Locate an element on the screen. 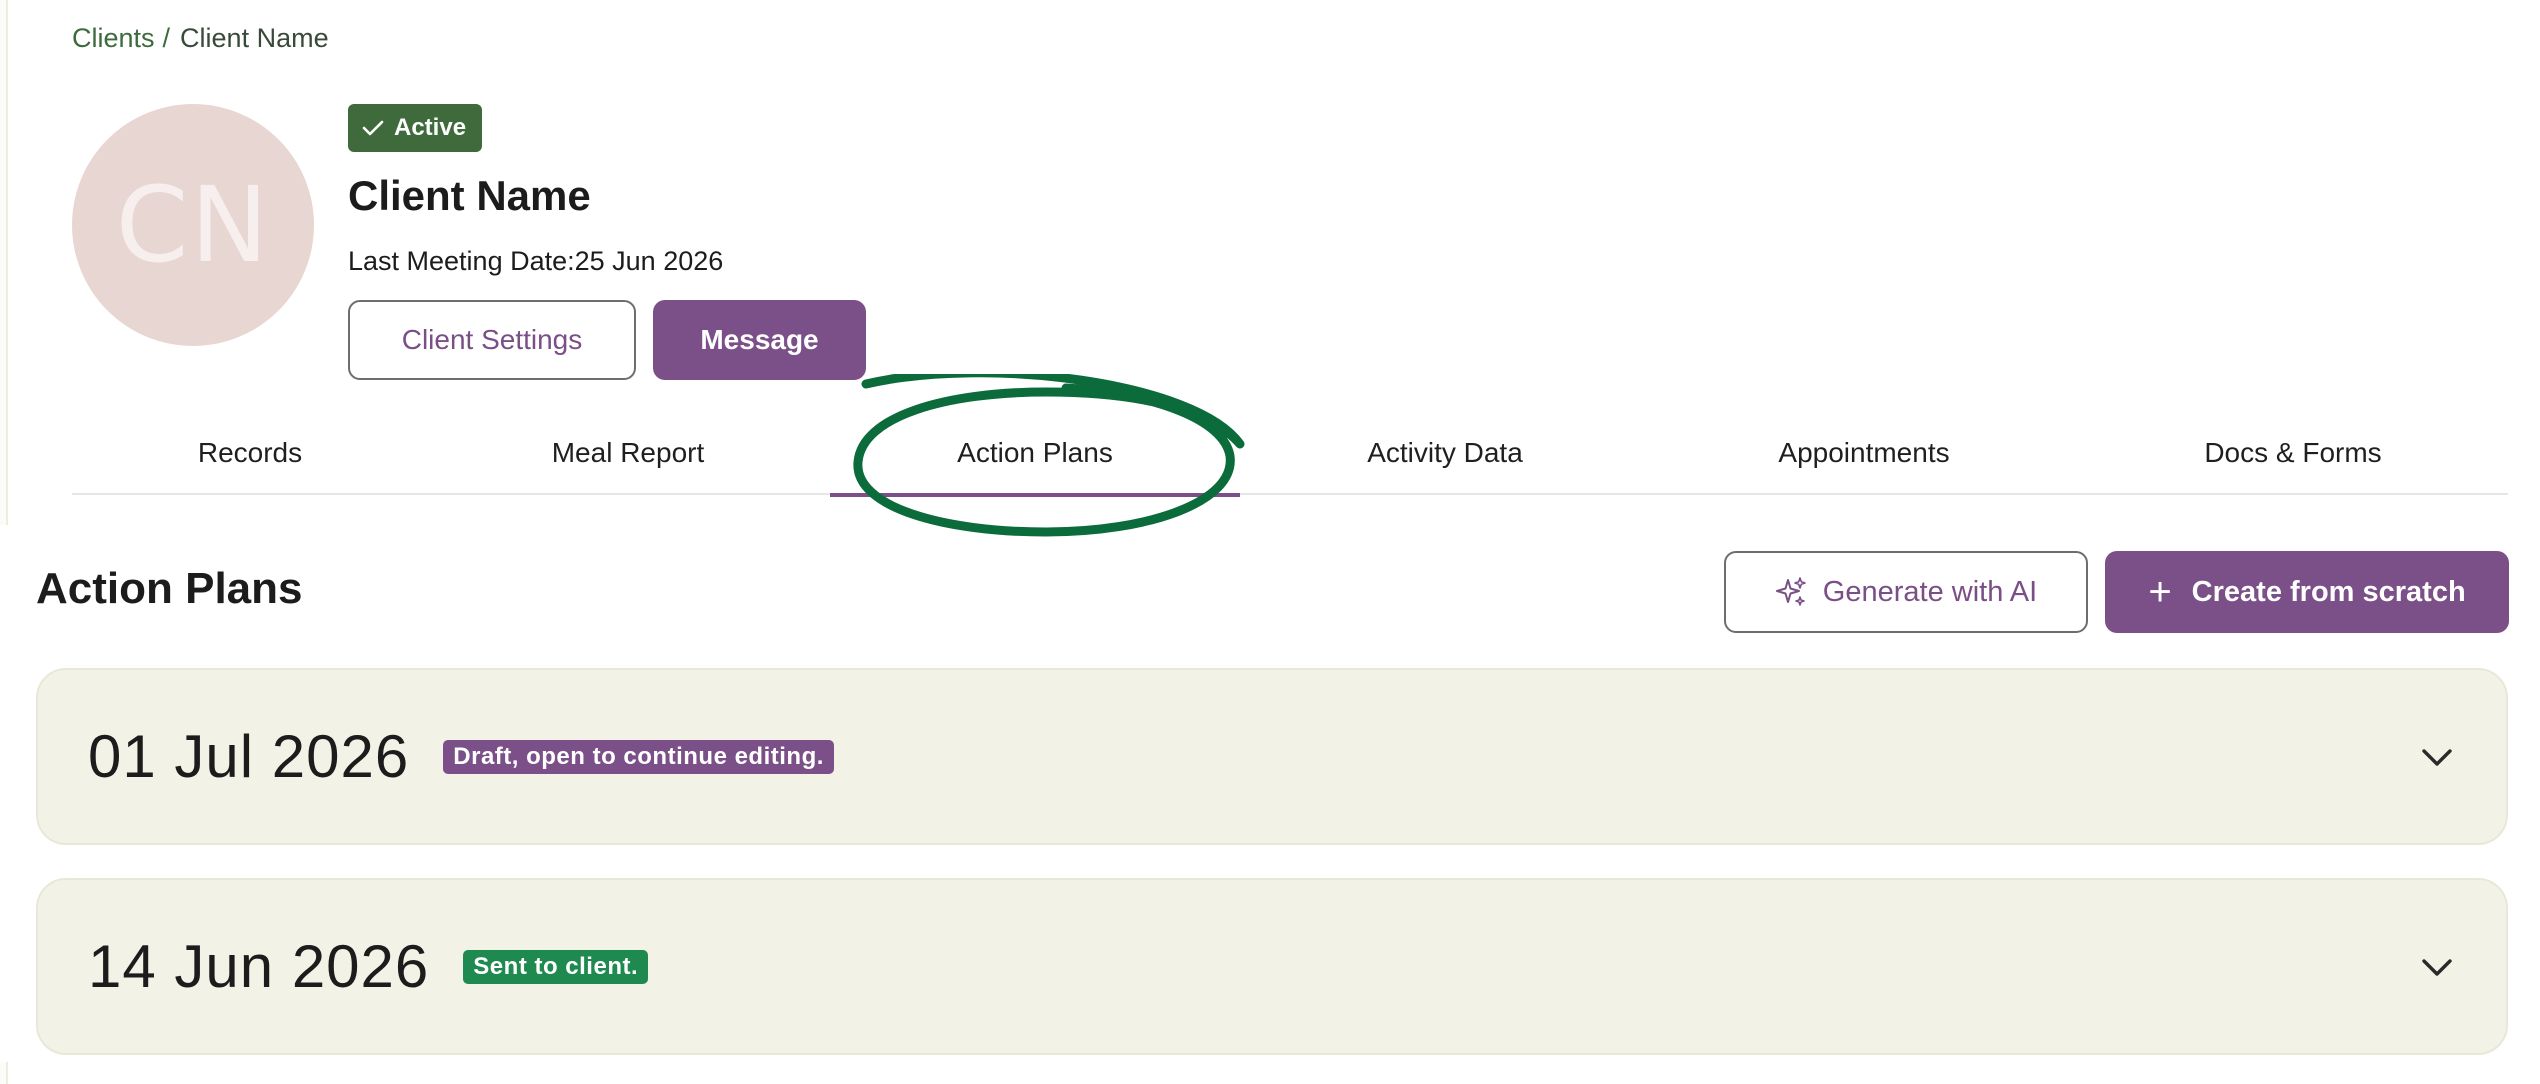 This screenshot has height=1084, width=2540. plus-icon: + is located at coordinates (2160, 592).